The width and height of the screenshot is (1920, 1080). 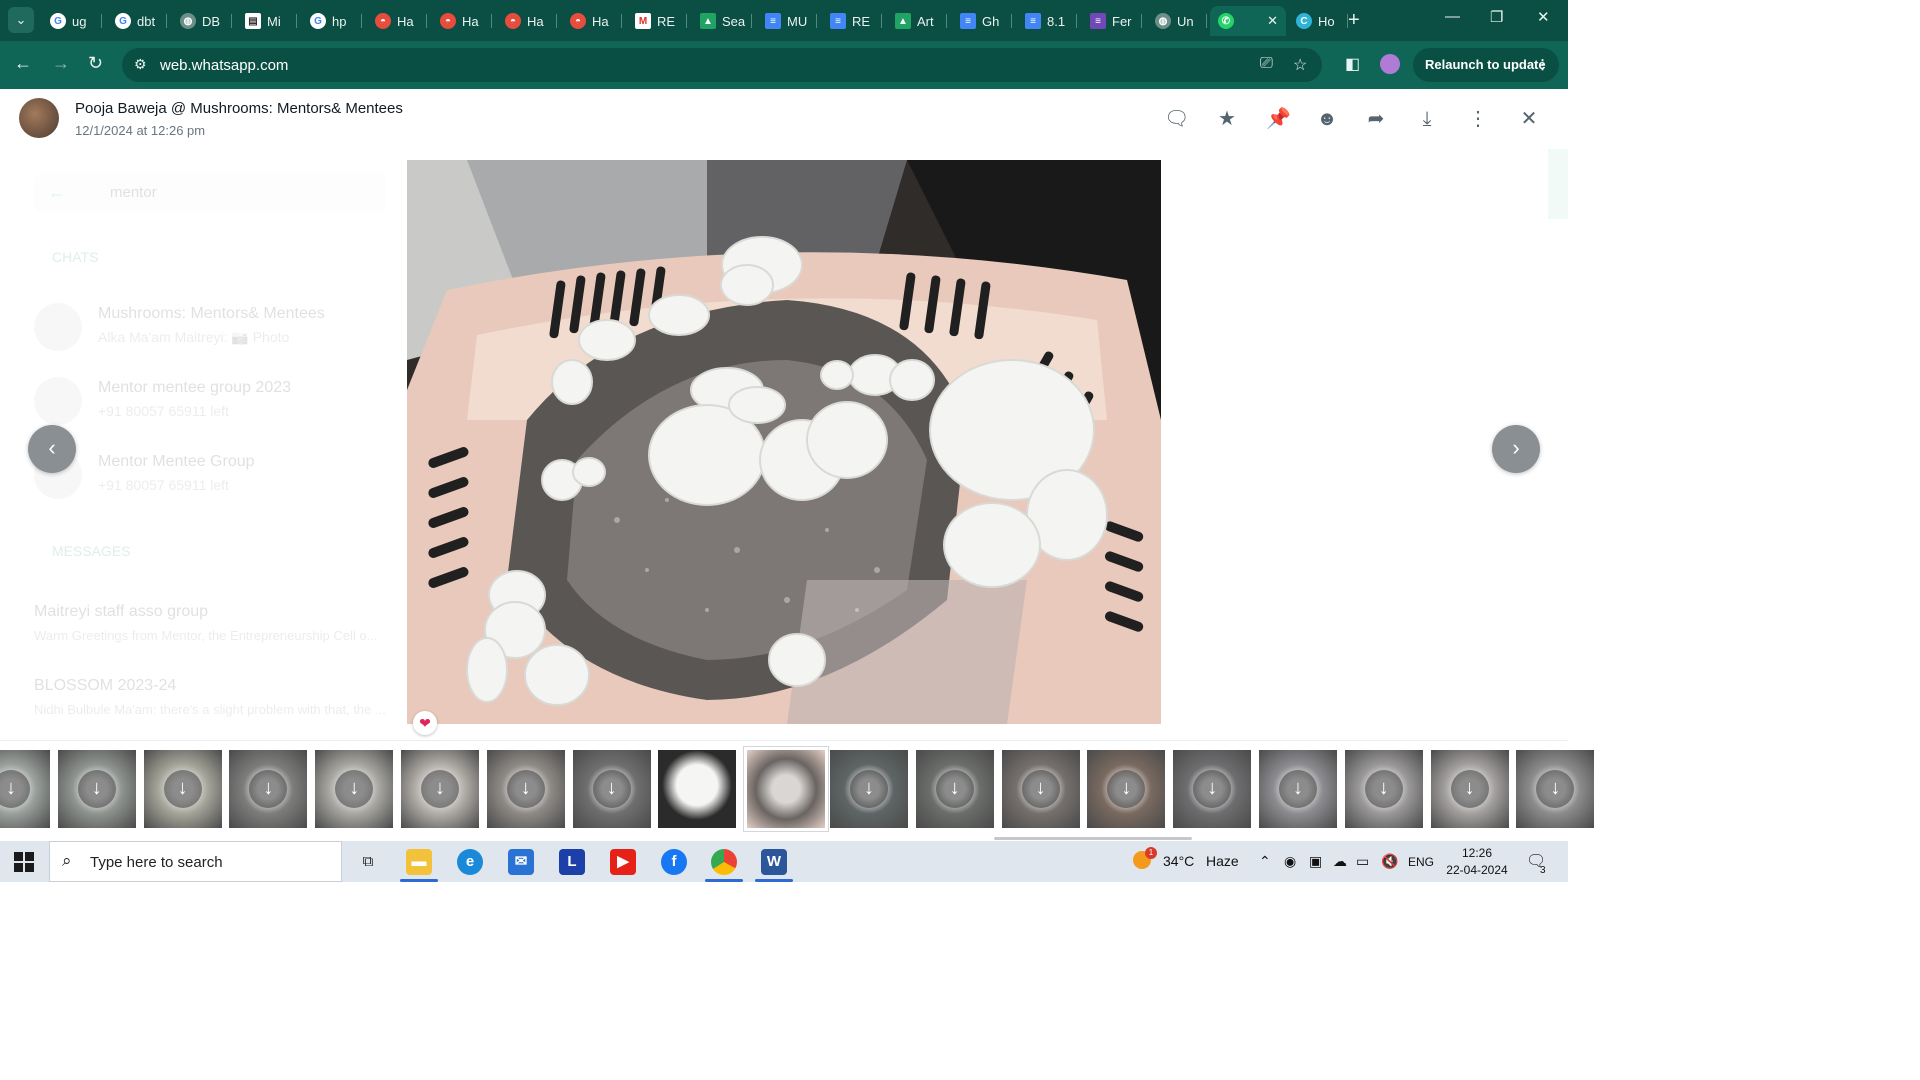 I want to click on browser-tab: Gug, so click(x=72, y=21).